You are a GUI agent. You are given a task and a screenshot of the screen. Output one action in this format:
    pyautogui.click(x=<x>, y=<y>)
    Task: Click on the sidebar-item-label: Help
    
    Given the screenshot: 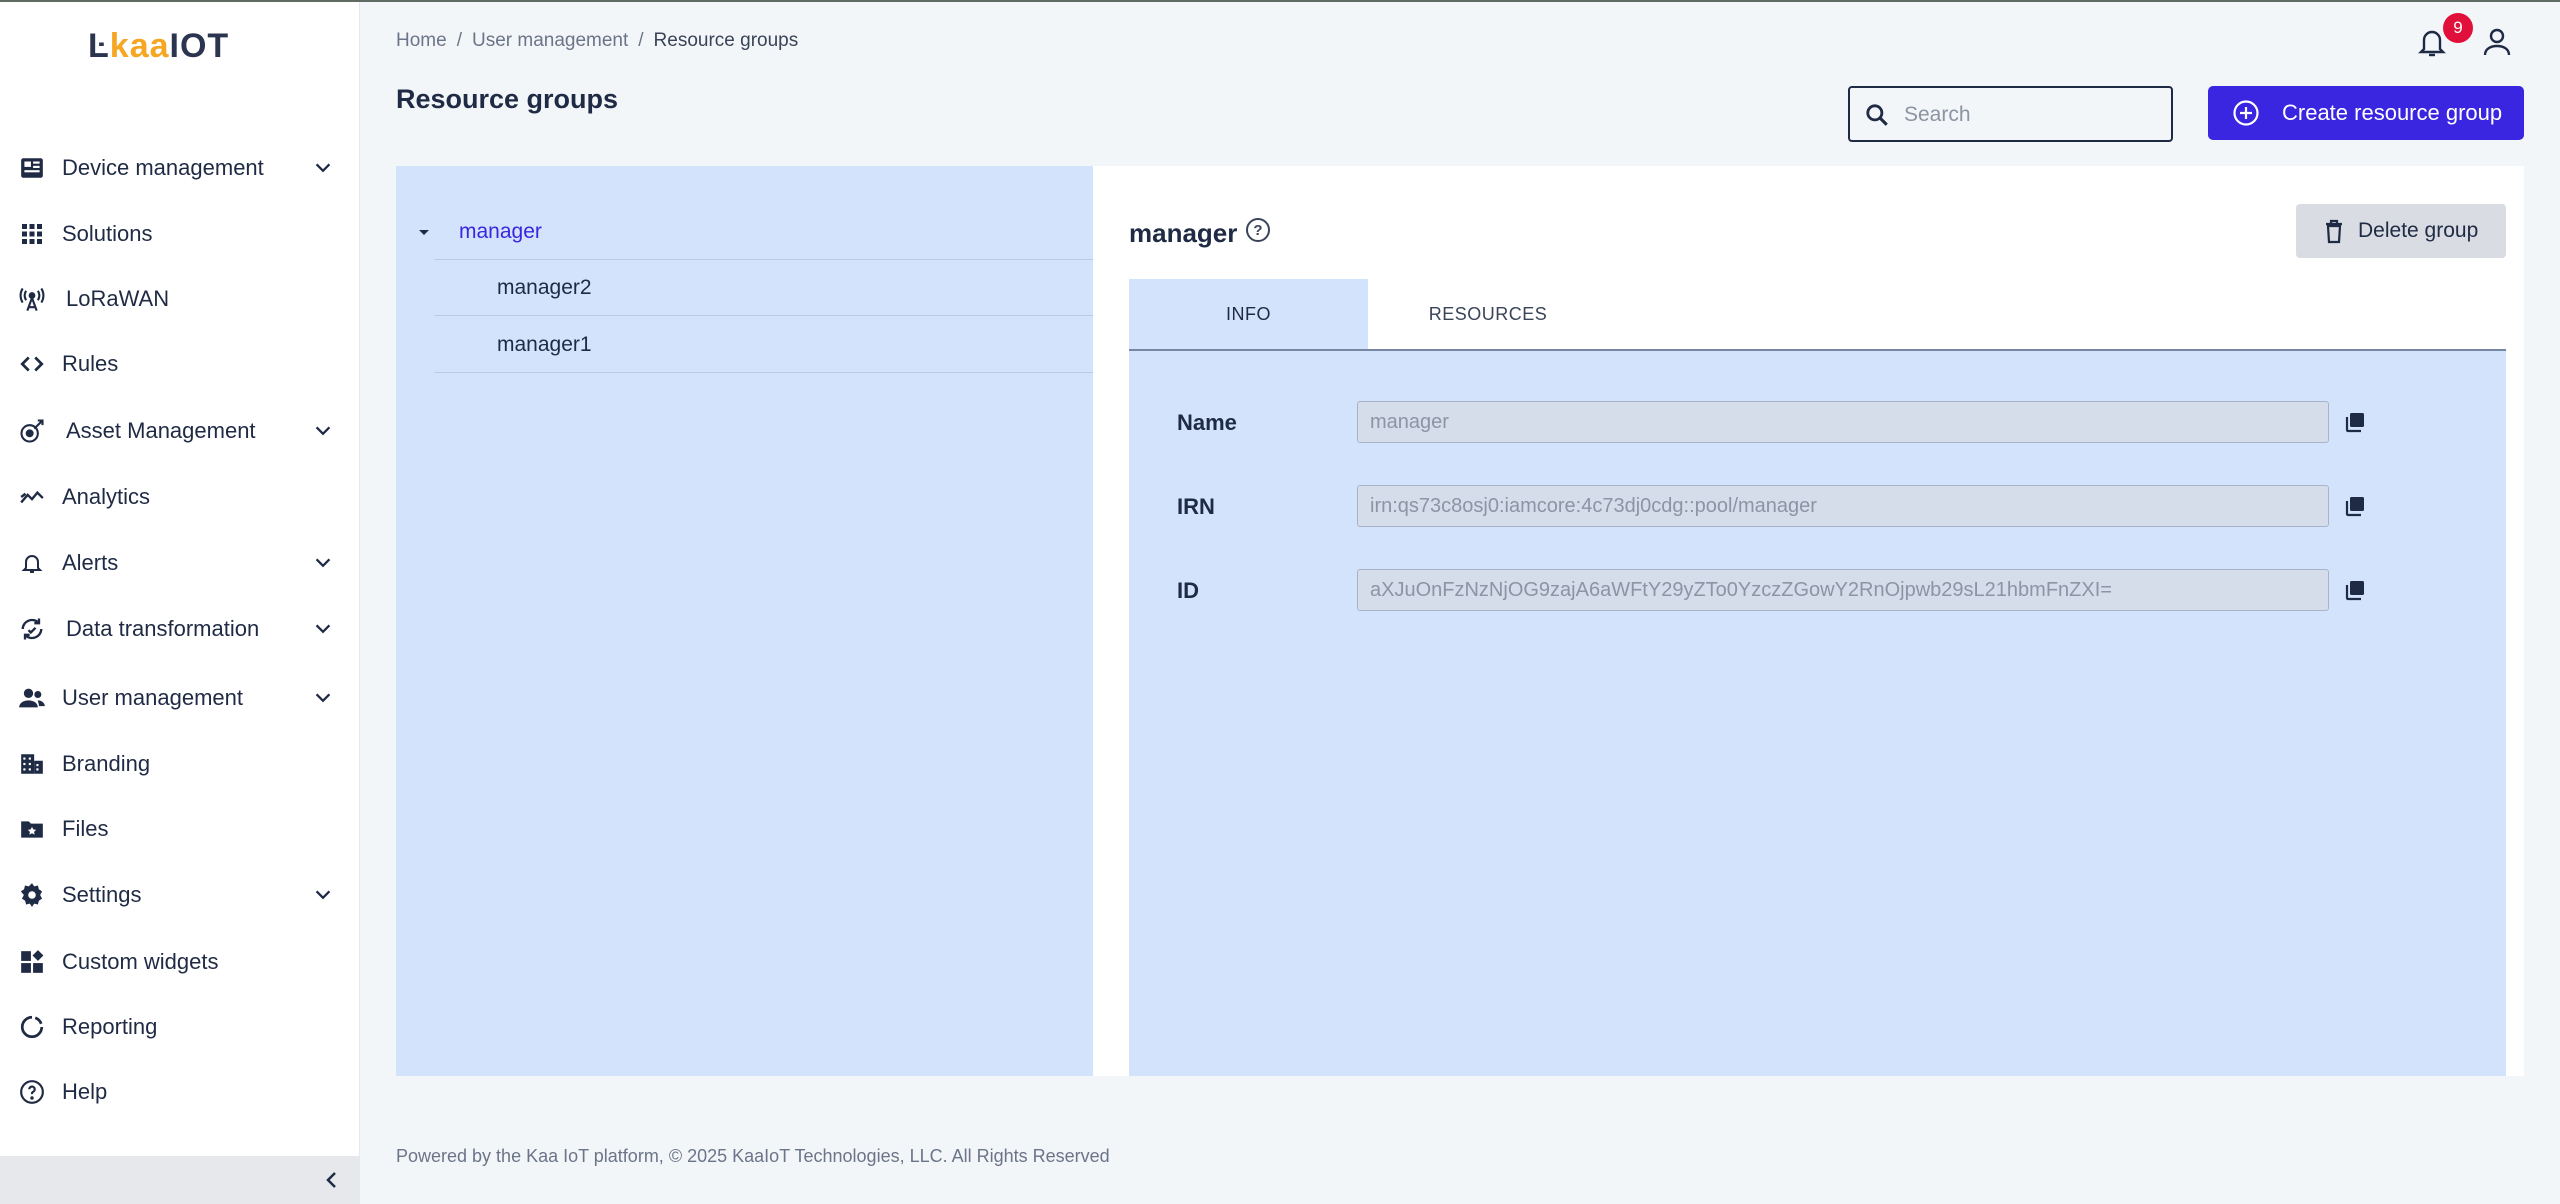 What is the action you would take?
    pyautogui.click(x=85, y=1091)
    